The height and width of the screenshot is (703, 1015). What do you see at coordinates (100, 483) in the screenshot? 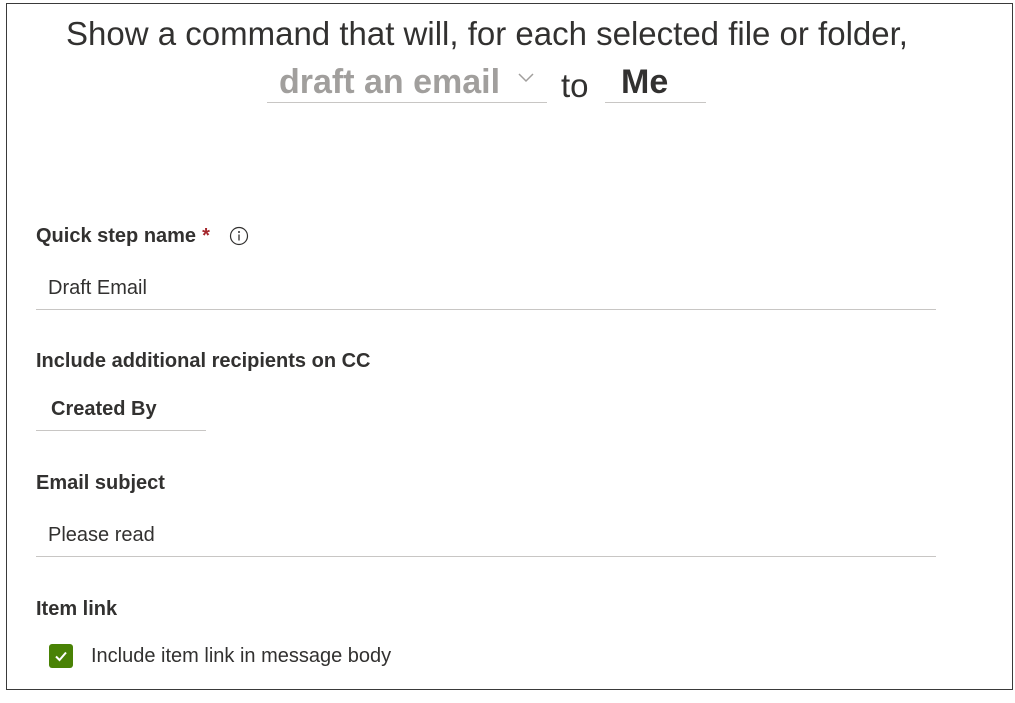
I see `email-subject-label: Email subject` at bounding box center [100, 483].